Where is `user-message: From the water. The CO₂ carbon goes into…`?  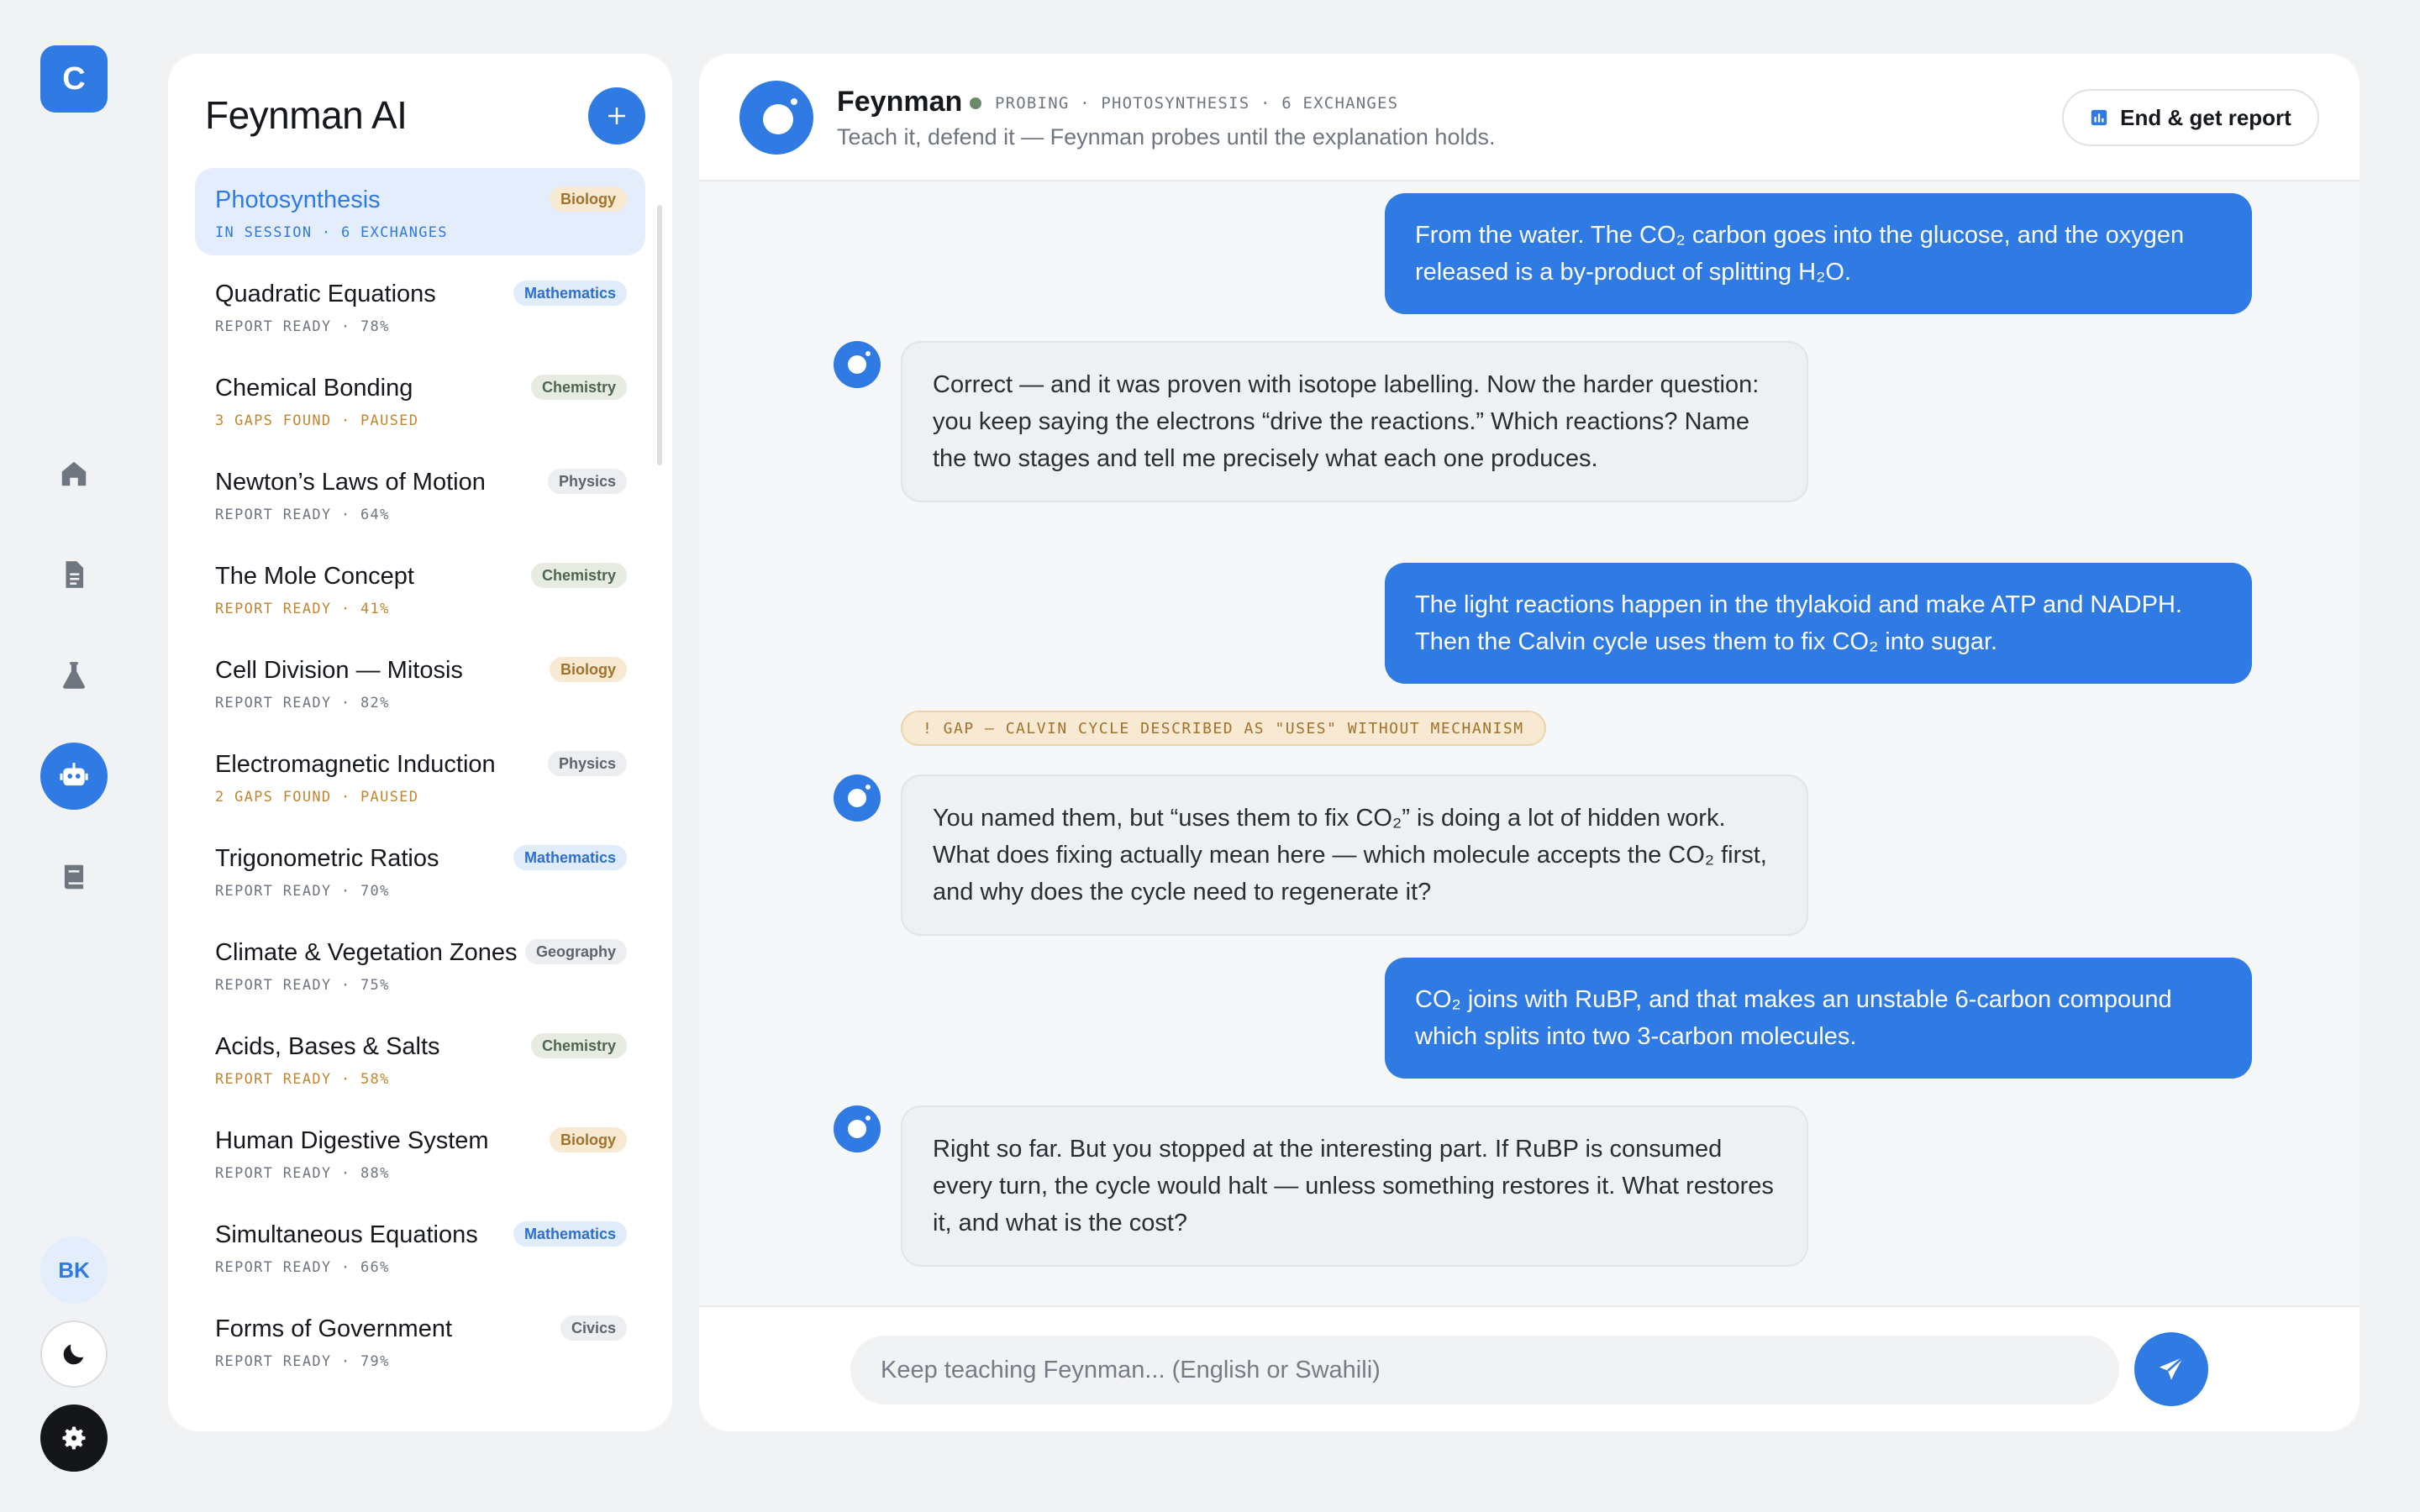 user-message: From the water. The CO₂ carbon goes into… is located at coordinates (1818, 253).